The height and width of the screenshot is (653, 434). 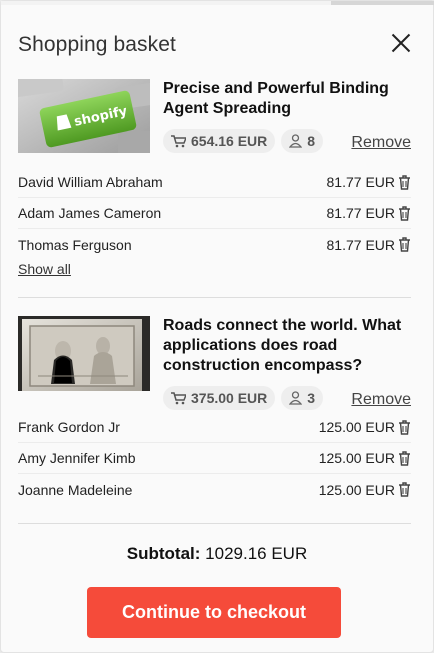 What do you see at coordinates (214, 244) in the screenshot?
I see `contributor-row: Thomas Ferguson 81.77 EUR` at bounding box center [214, 244].